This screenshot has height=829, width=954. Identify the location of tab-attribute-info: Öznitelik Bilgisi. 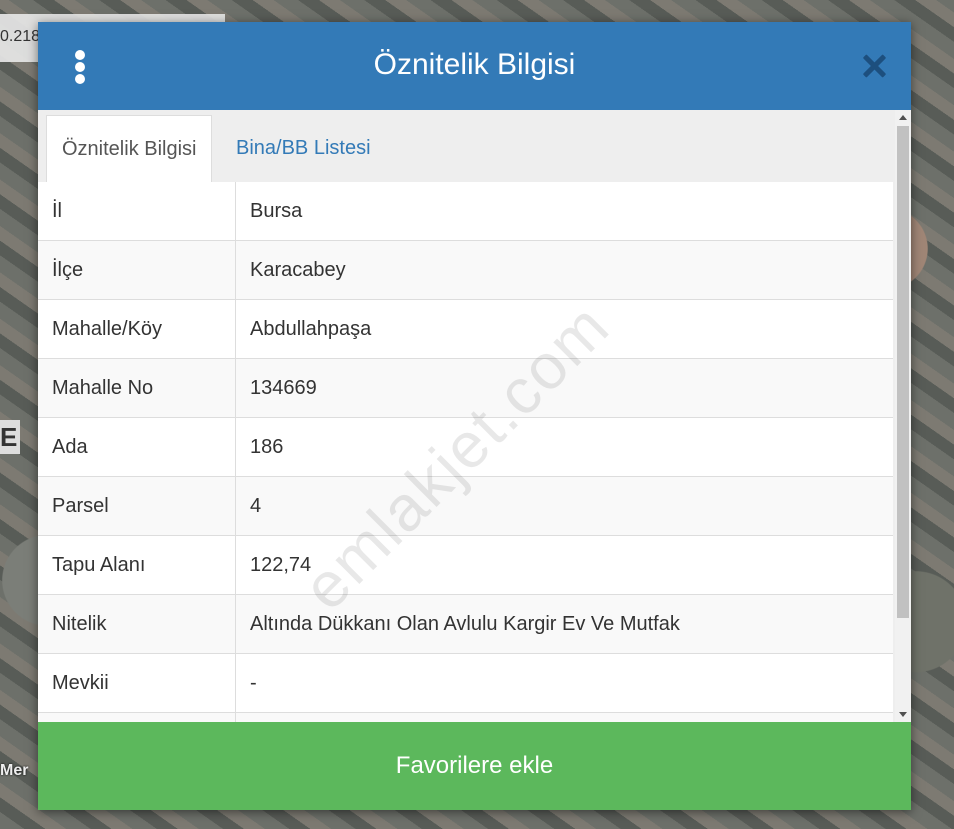
(129, 149).